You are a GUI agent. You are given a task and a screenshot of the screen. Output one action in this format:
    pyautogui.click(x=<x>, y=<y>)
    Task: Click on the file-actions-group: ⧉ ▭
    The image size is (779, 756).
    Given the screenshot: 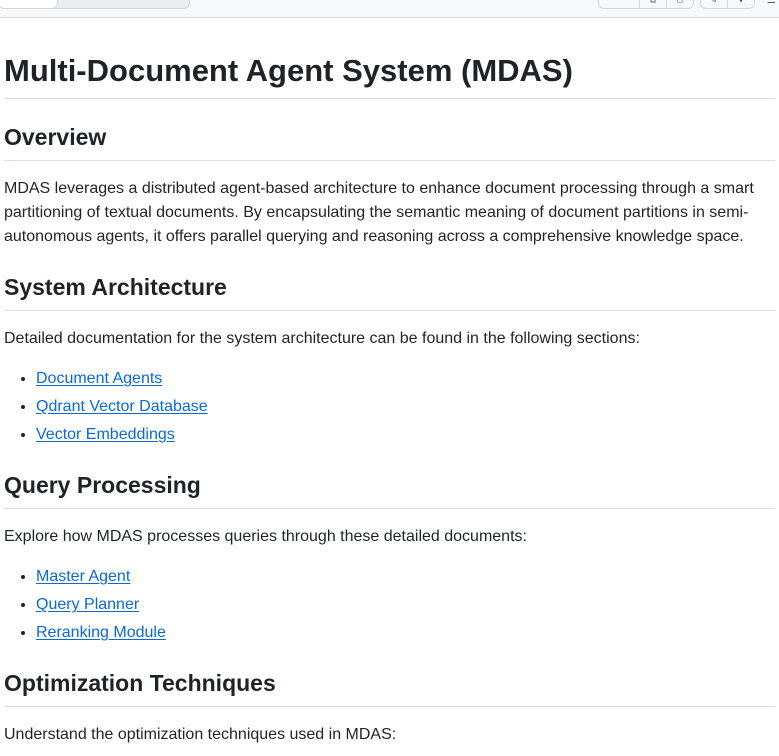 What is the action you would take?
    pyautogui.click(x=646, y=4)
    